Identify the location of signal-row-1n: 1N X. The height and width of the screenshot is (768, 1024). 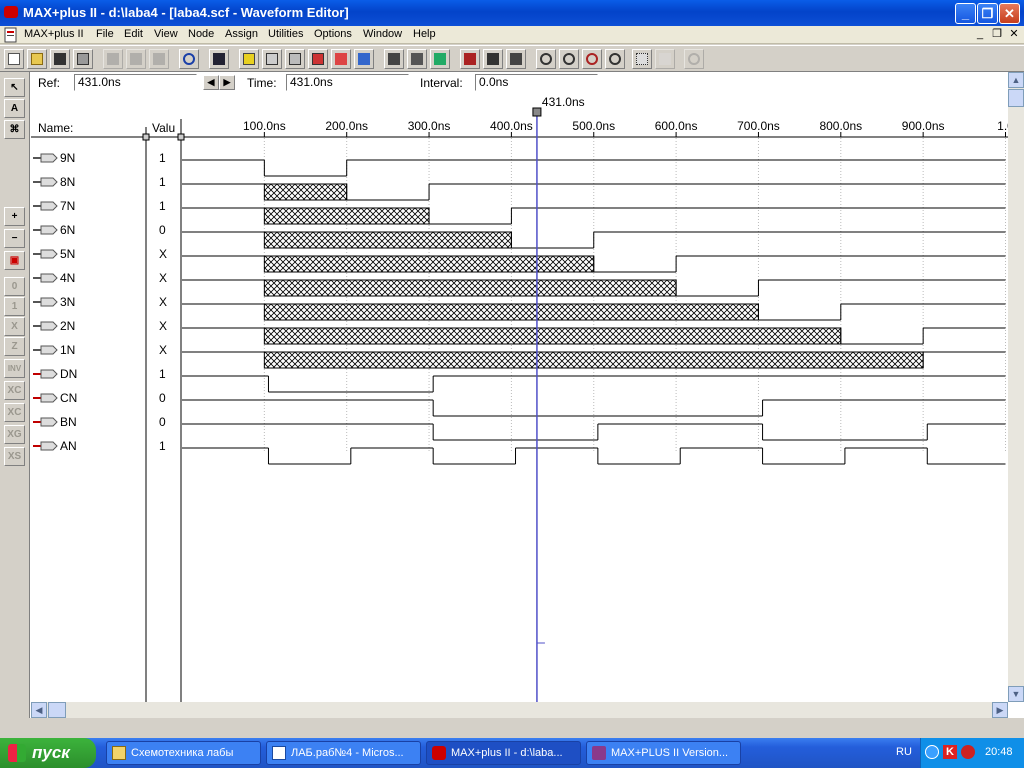
(100, 350).